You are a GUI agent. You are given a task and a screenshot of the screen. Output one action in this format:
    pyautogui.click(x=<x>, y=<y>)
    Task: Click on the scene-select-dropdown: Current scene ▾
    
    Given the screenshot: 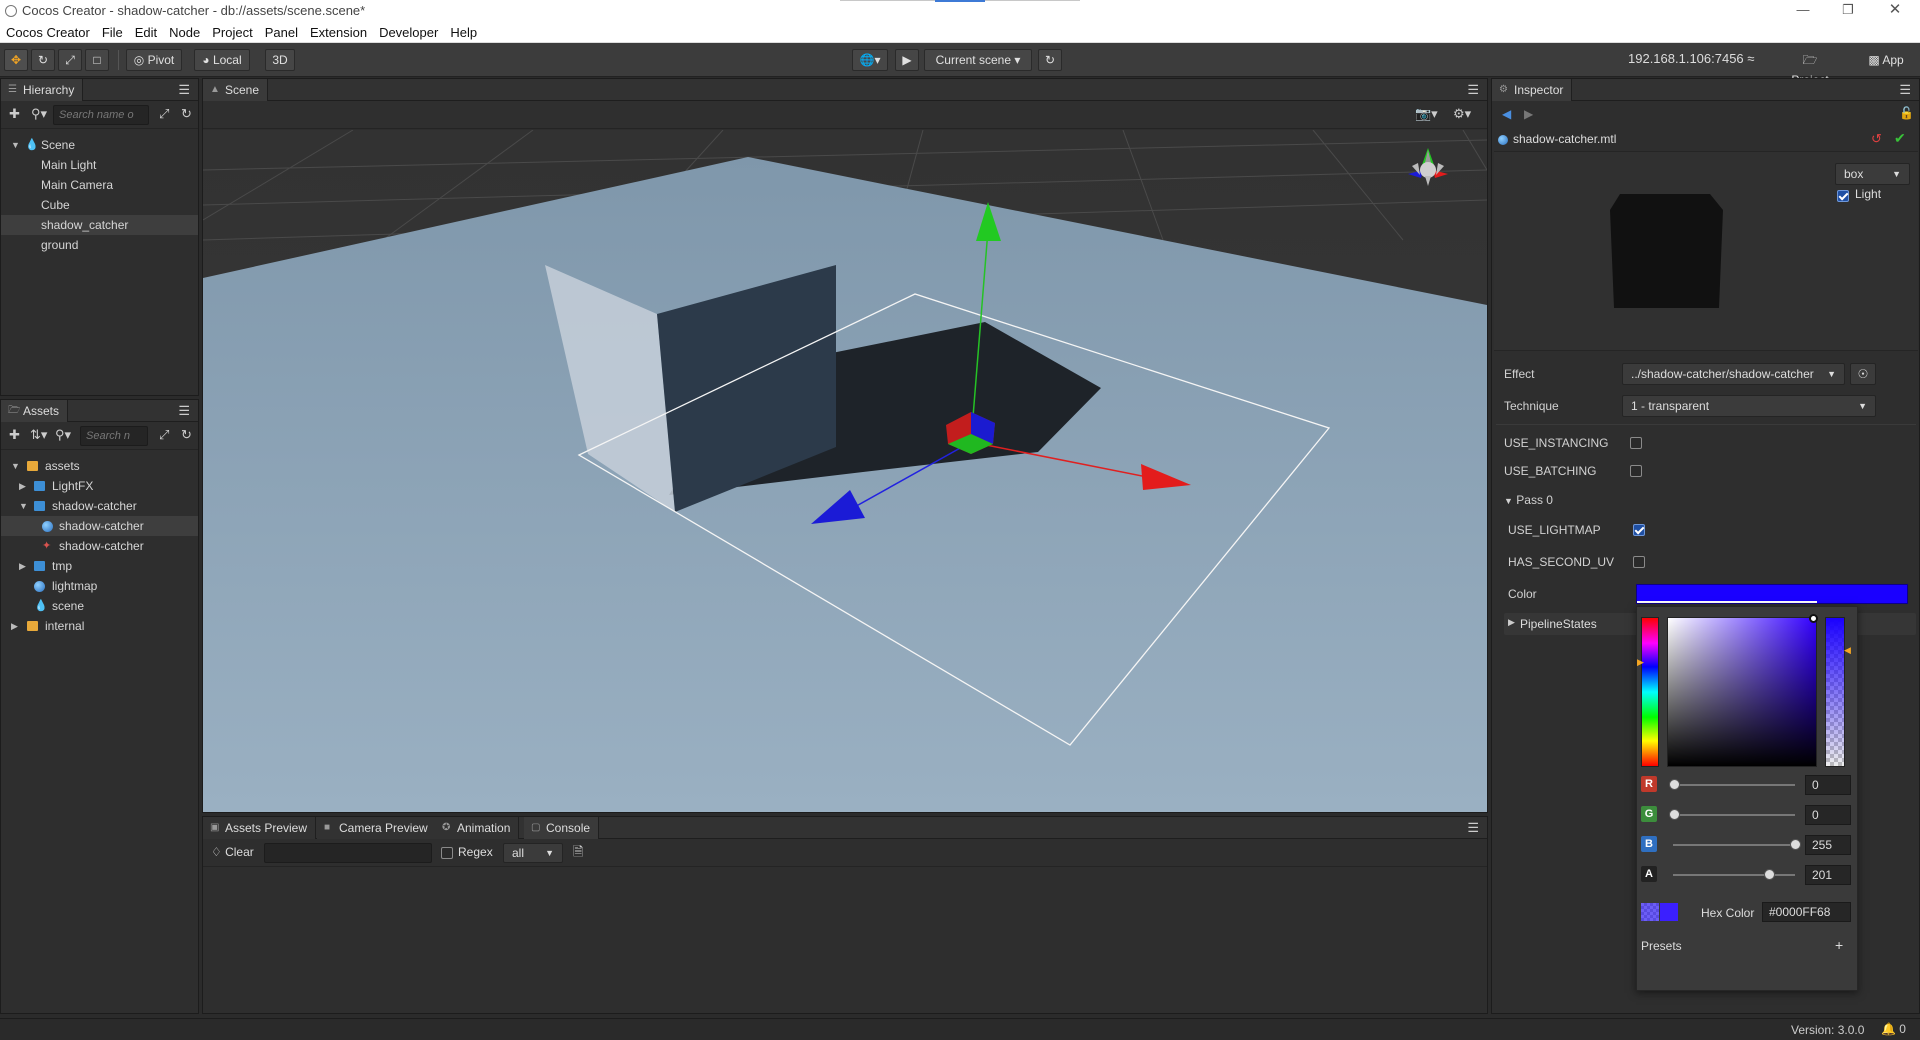 What is the action you would take?
    pyautogui.click(x=978, y=60)
    